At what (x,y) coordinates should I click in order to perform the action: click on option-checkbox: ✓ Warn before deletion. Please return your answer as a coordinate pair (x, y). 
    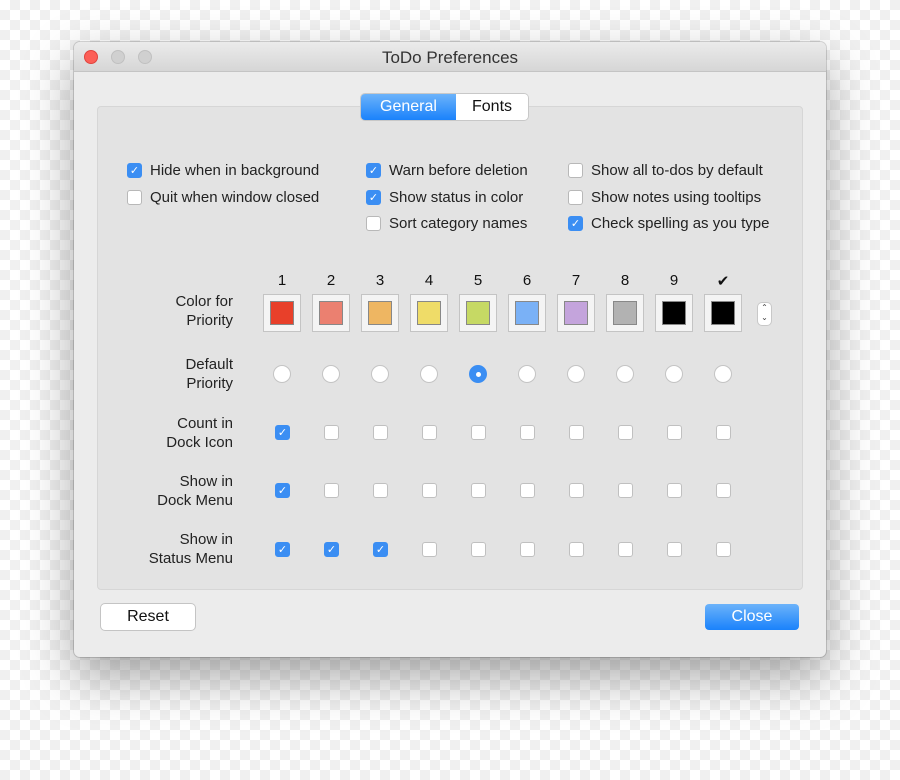
    Looking at the image, I should click on (447, 170).